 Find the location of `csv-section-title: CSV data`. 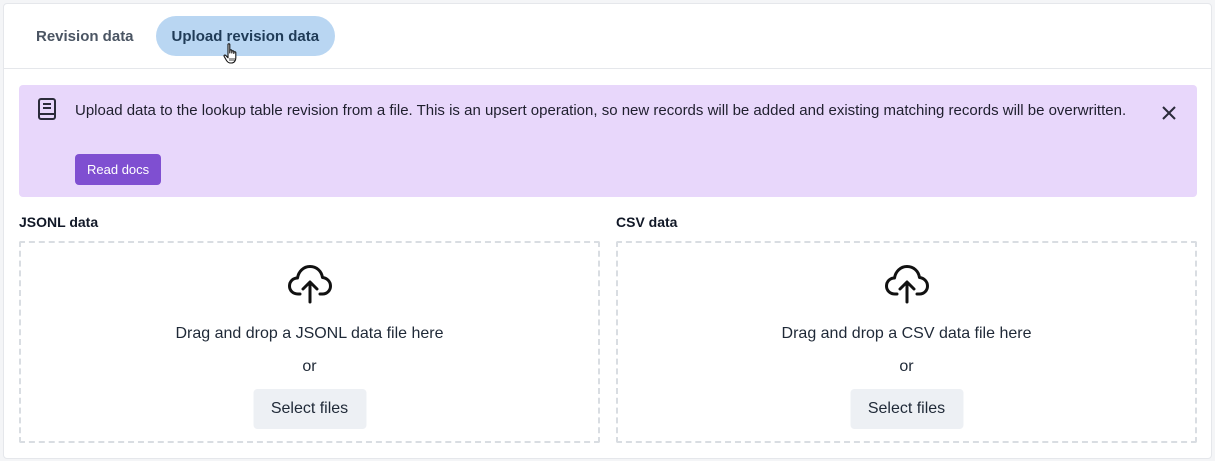

csv-section-title: CSV data is located at coordinates (647, 222).